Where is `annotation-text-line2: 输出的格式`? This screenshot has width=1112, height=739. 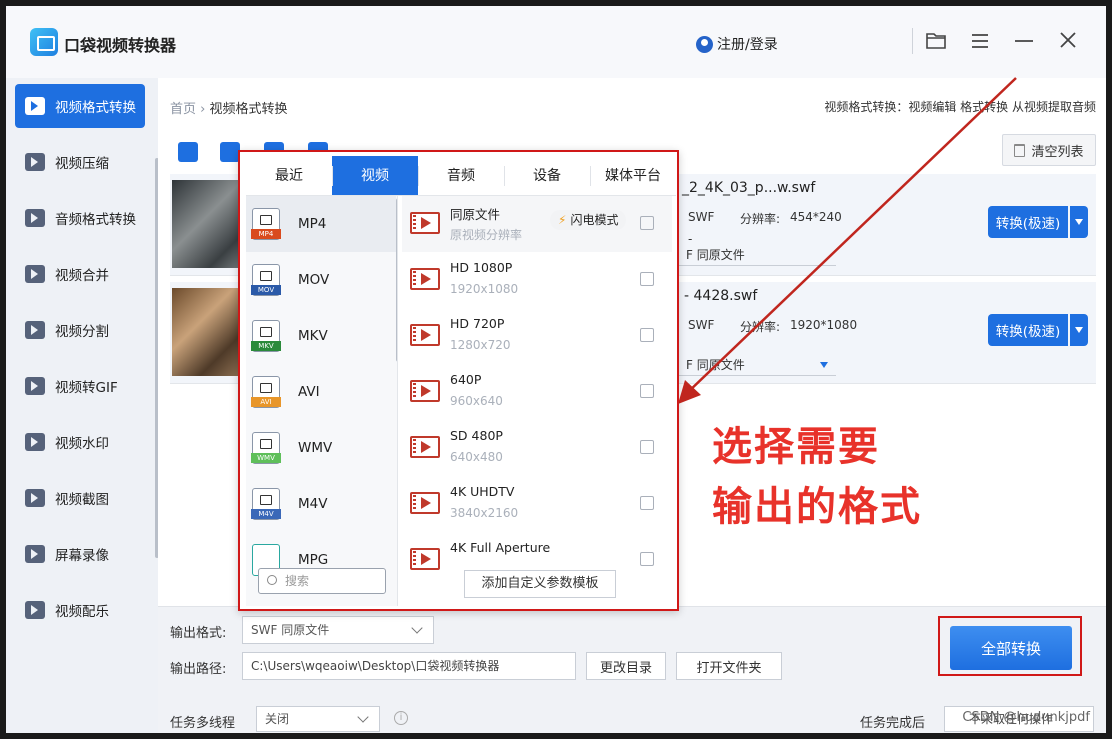 annotation-text-line2: 输出的格式 is located at coordinates (817, 507).